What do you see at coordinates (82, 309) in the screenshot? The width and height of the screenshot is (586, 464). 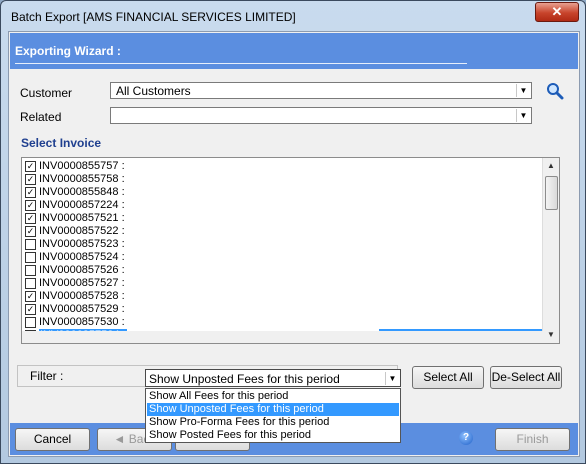 I see `invoice-label: INV0000857529 :` at bounding box center [82, 309].